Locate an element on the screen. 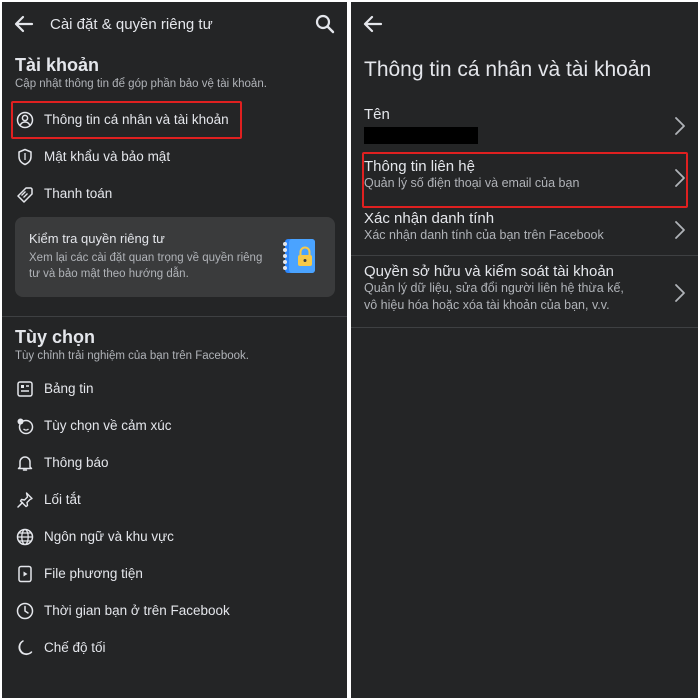 The width and height of the screenshot is (700, 700). moon-icon is located at coordinates (25, 648).